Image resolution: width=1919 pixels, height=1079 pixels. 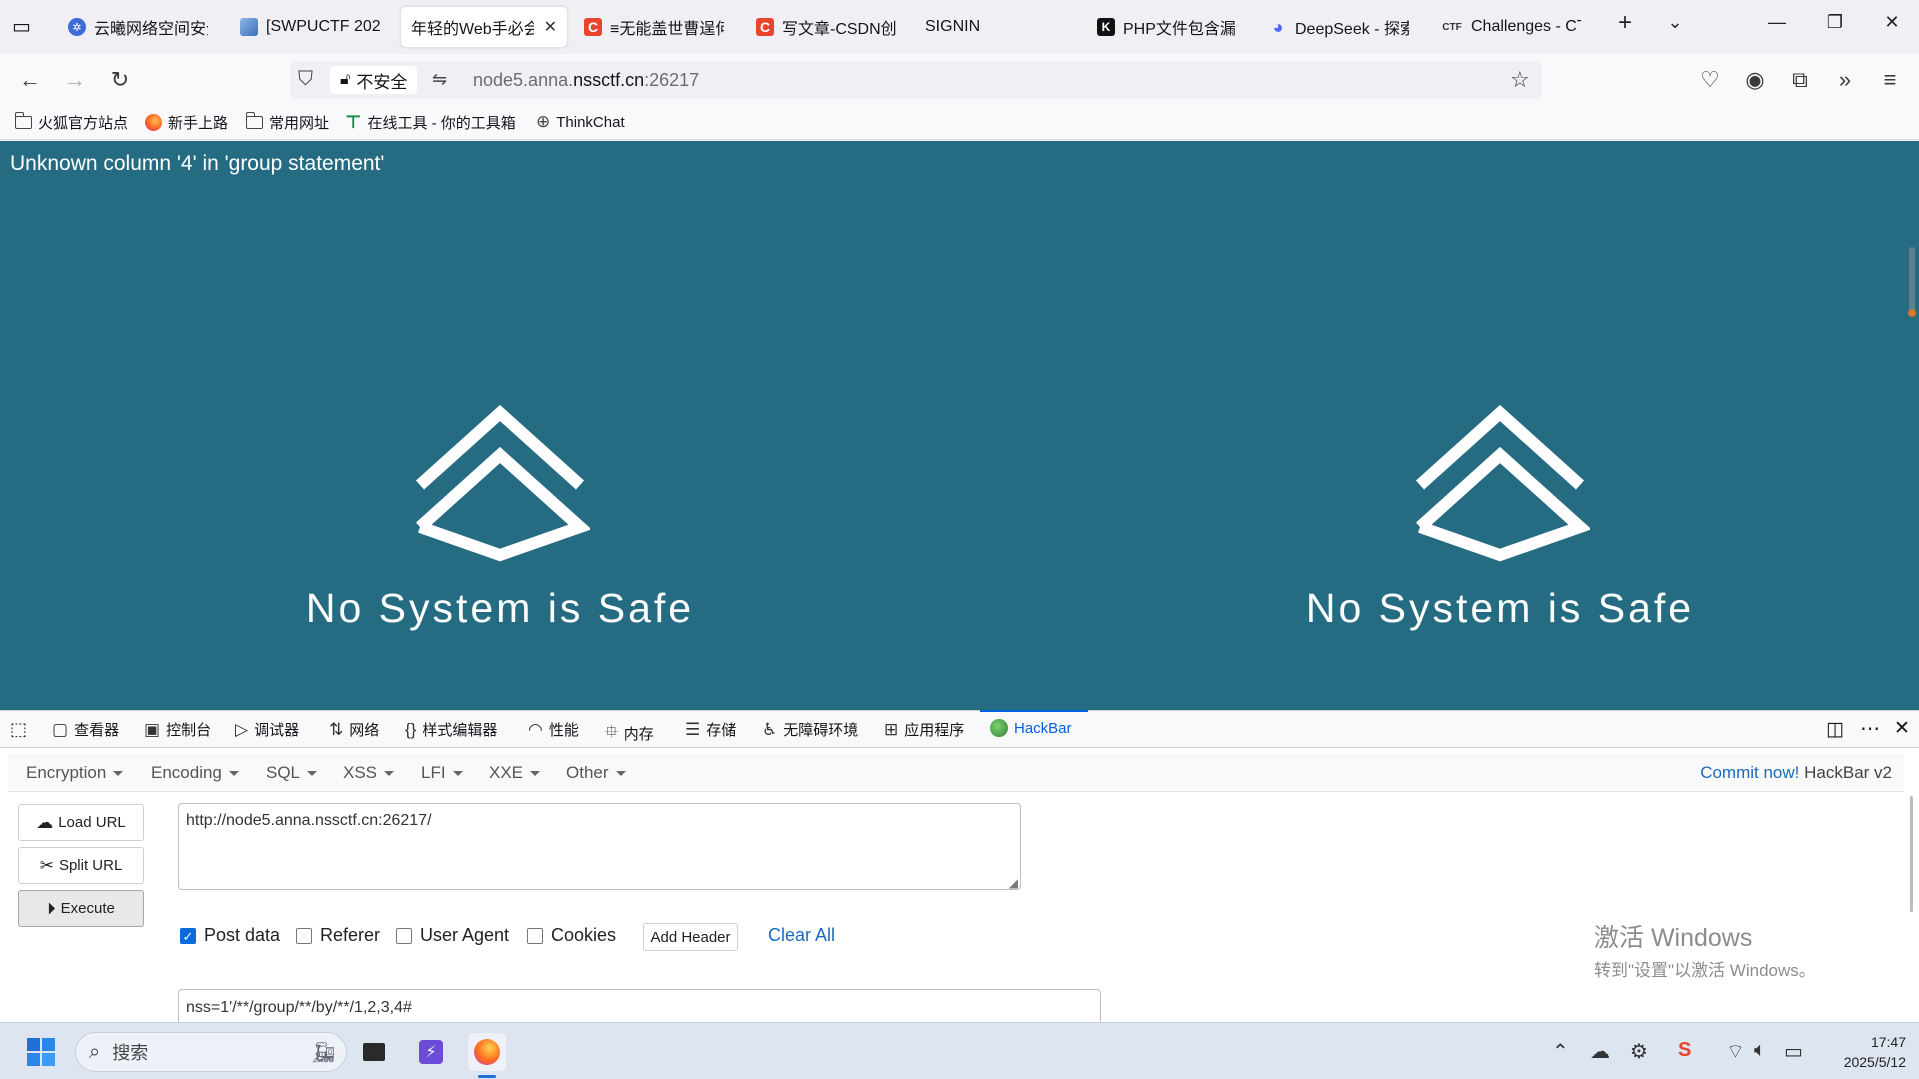 I want to click on devtools-close-icon: ✕, so click(x=1902, y=728).